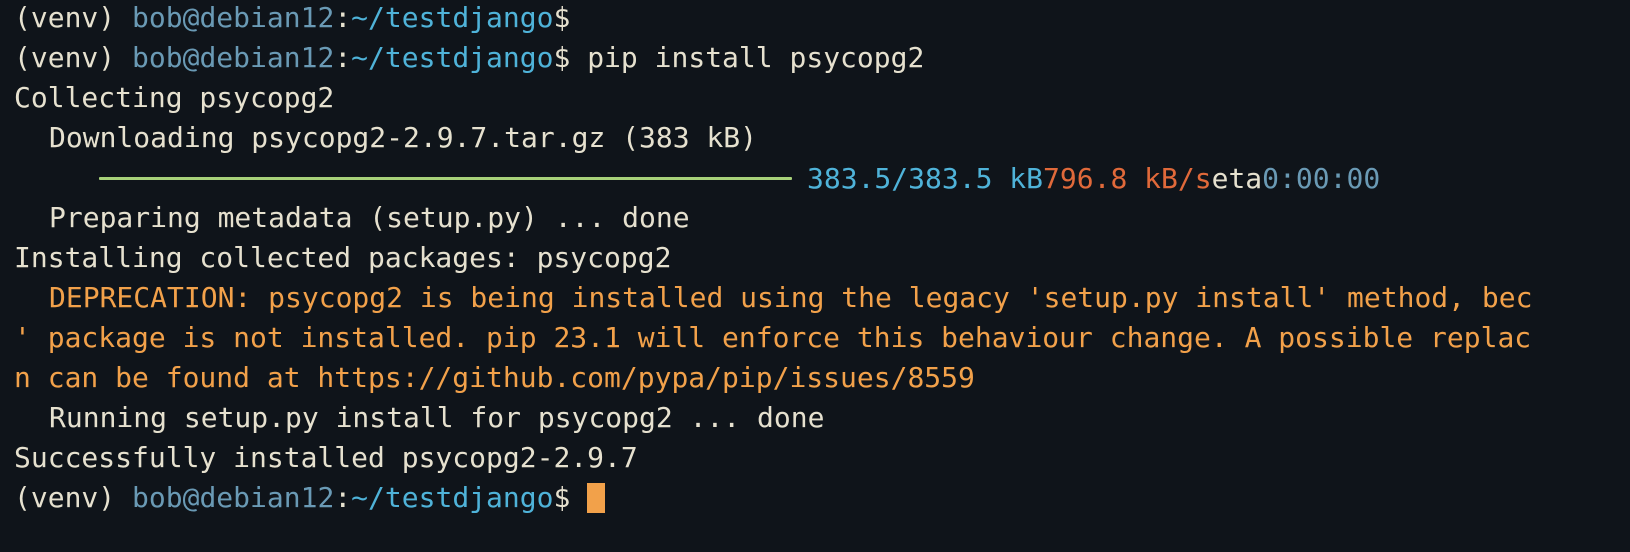  I want to click on progress-speed: 796.8 kB/s, so click(1127, 178).